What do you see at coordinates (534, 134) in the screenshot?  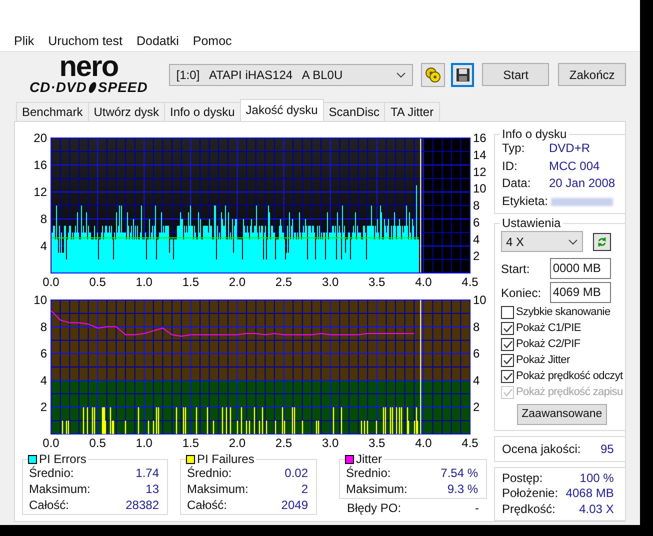 I see `group-title: Info o dysku` at bounding box center [534, 134].